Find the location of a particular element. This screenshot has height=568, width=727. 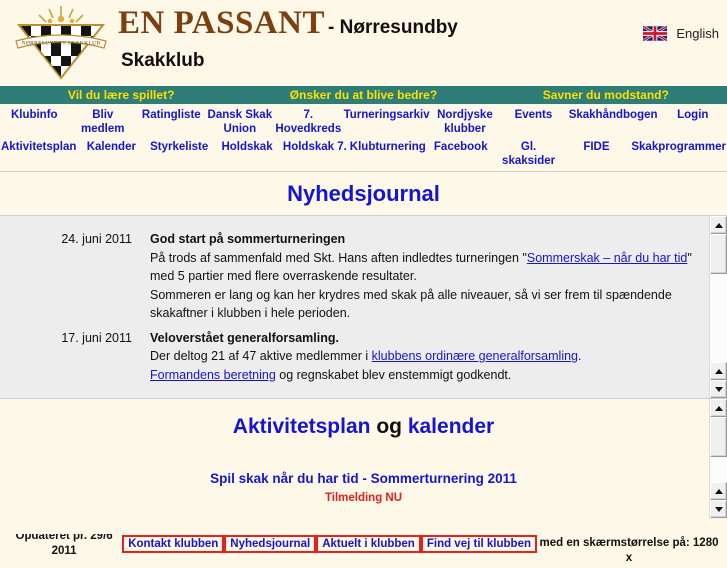

nav-item-turneringsarkiv: Turneringsarkiv is located at coordinates (387, 115).